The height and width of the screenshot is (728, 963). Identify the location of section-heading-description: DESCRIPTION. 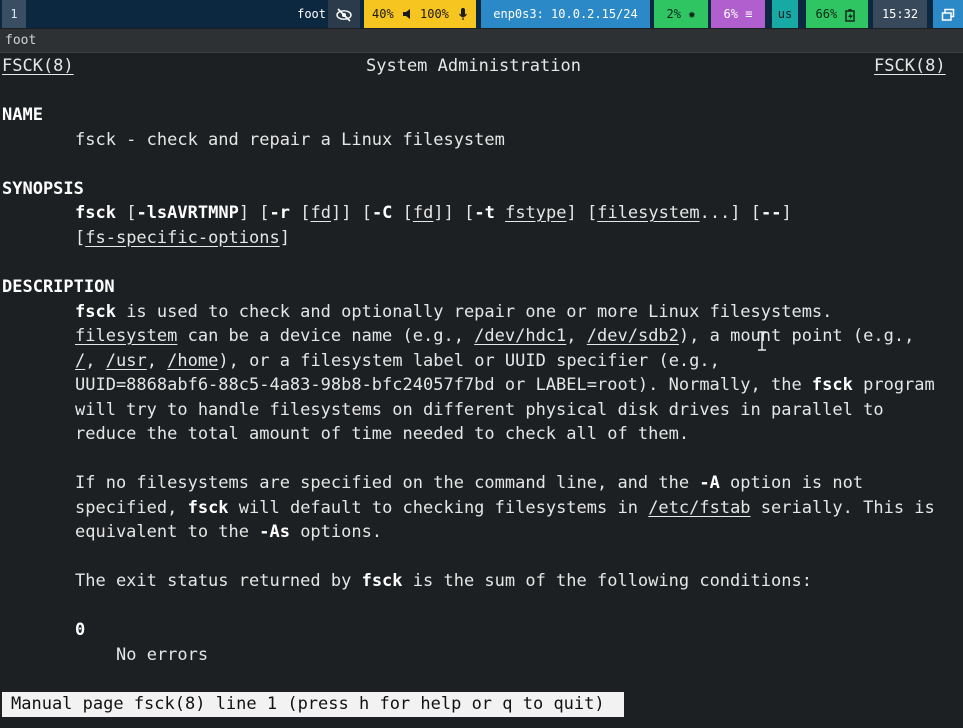
(58, 287).